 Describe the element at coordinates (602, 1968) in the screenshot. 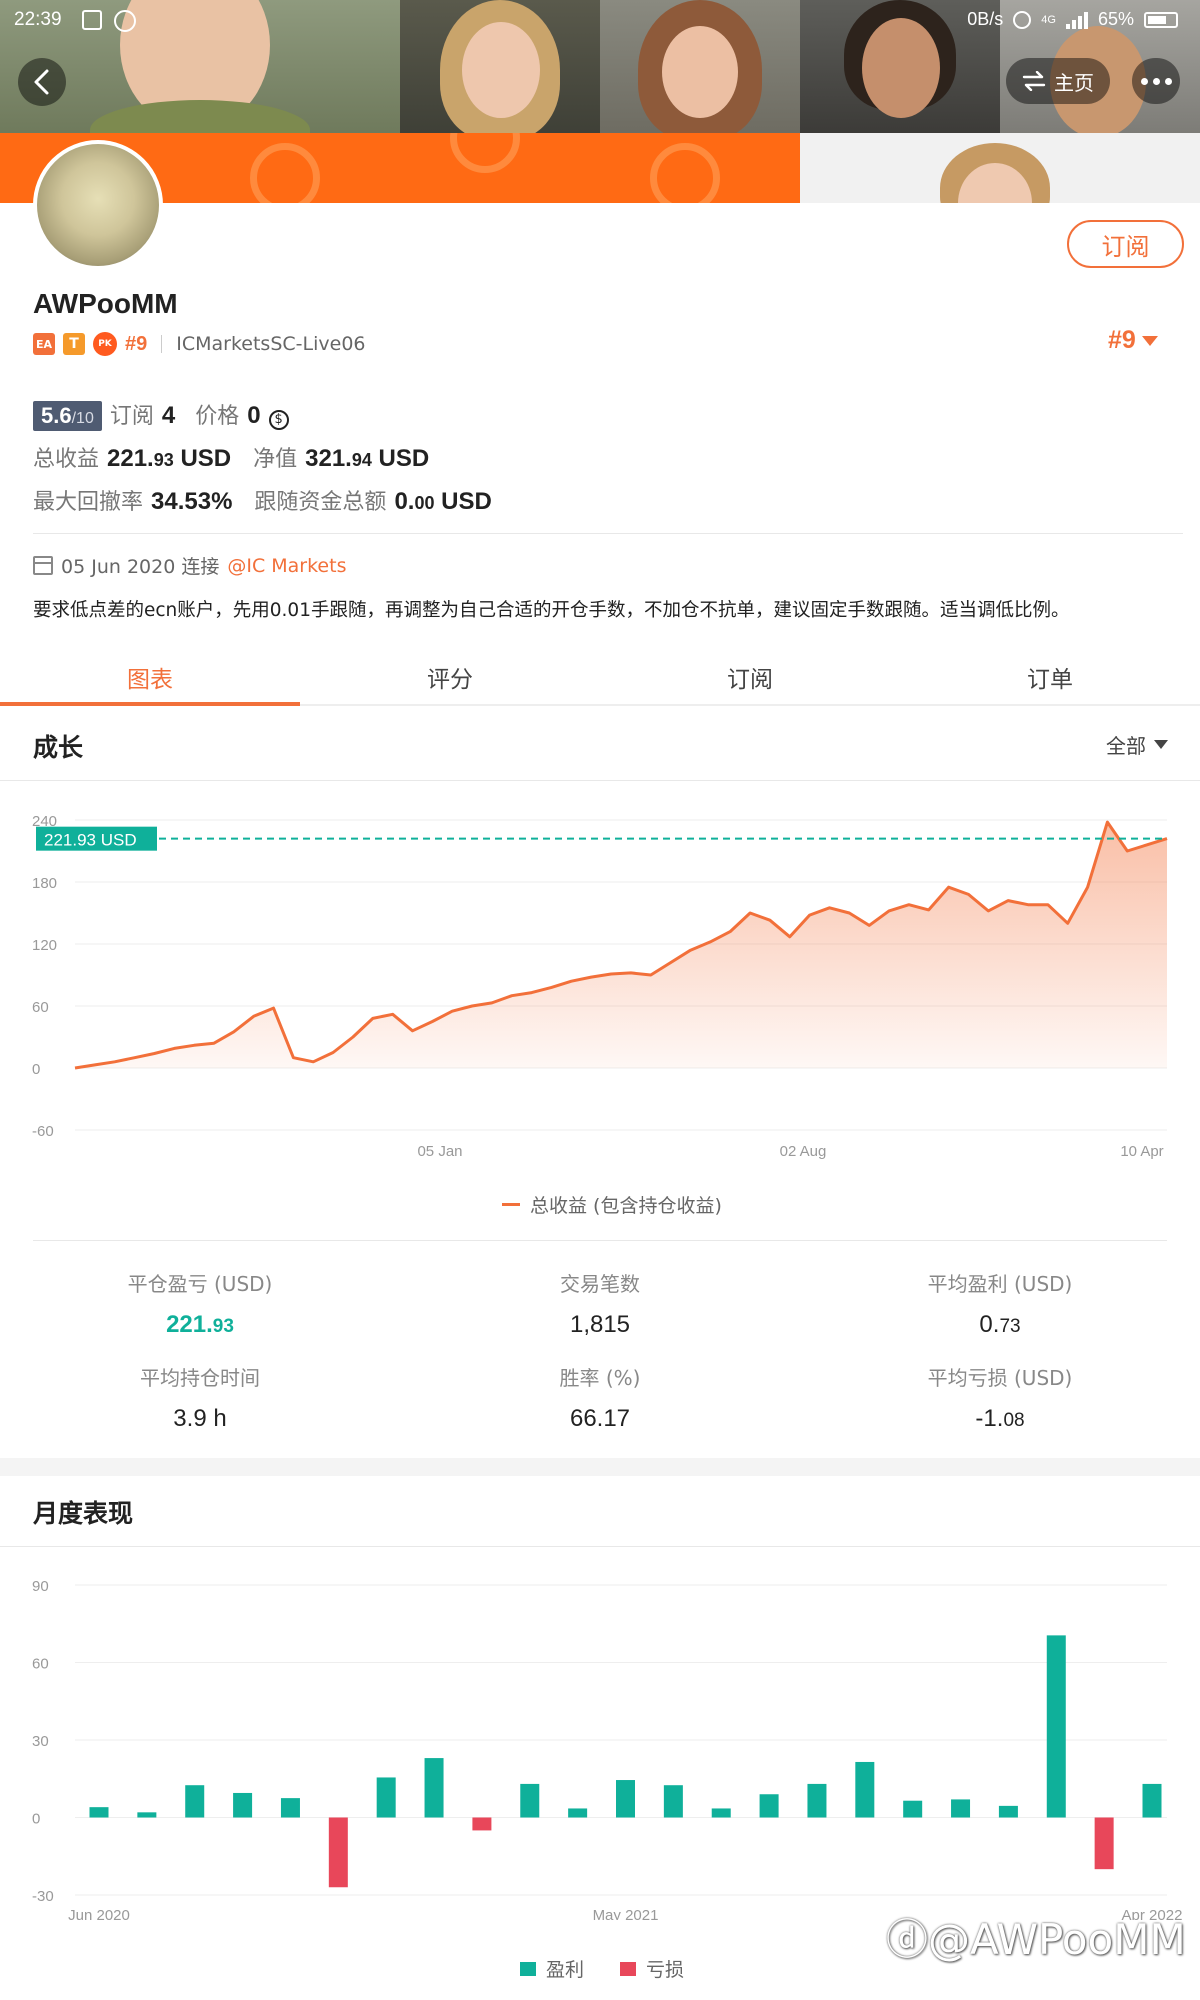

I see `monthly-legend: 盈利 亏损` at that location.